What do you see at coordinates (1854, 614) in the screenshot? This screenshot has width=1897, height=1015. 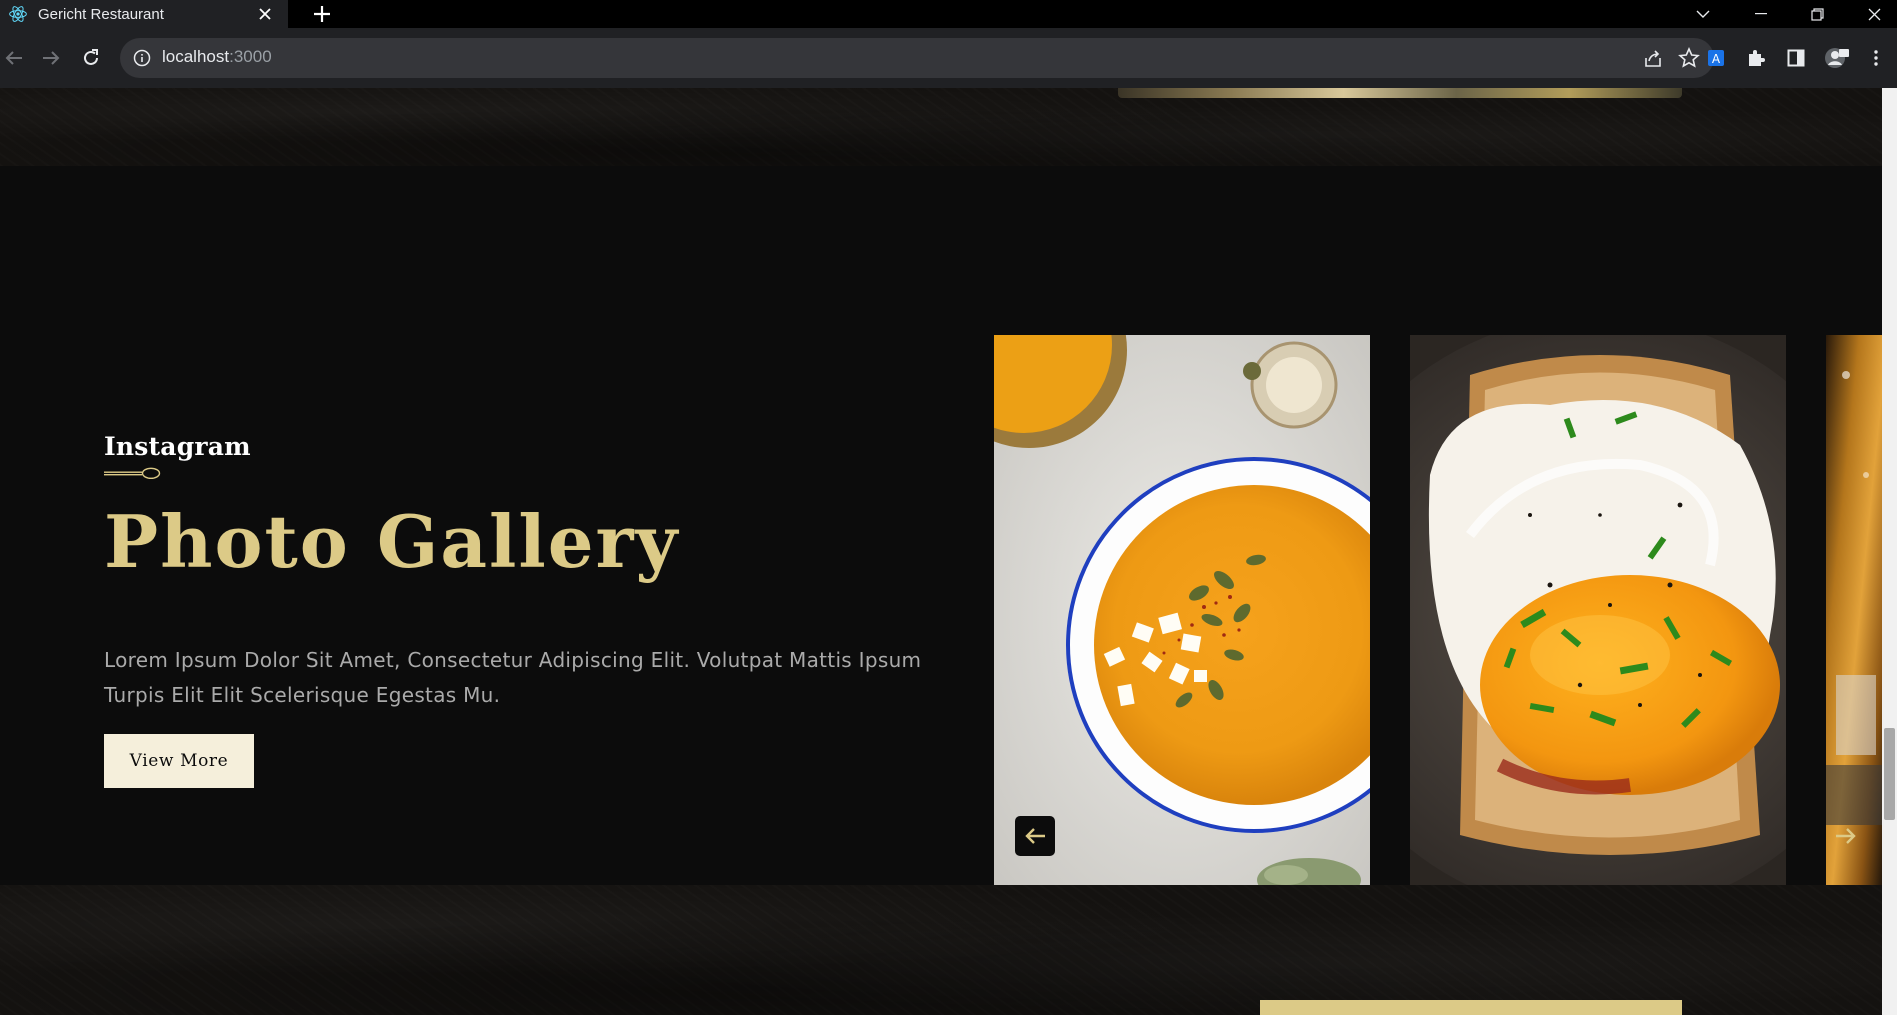 I see `drink-image-partial` at bounding box center [1854, 614].